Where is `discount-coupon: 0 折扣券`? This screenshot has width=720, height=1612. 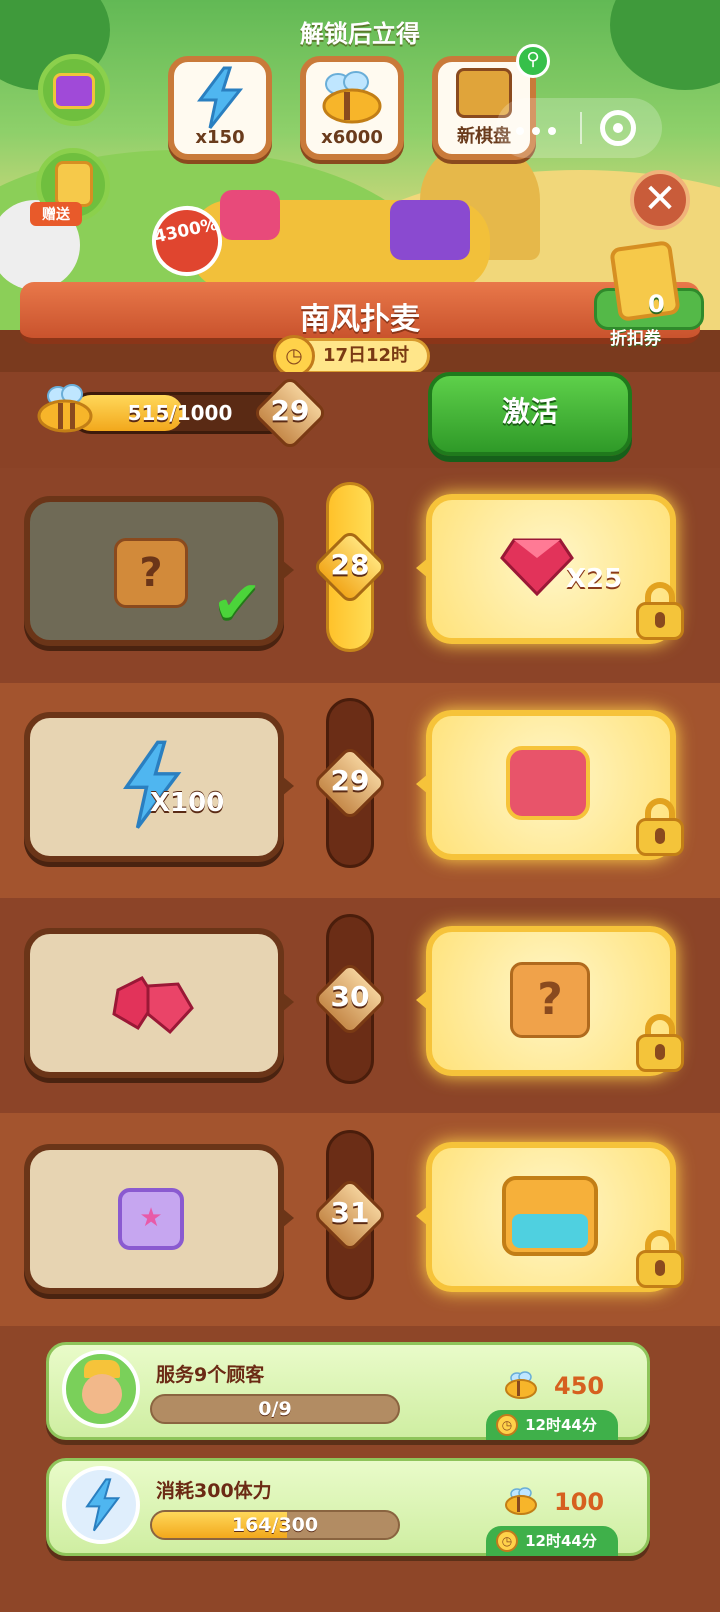 discount-coupon: 0 折扣券 is located at coordinates (649, 295).